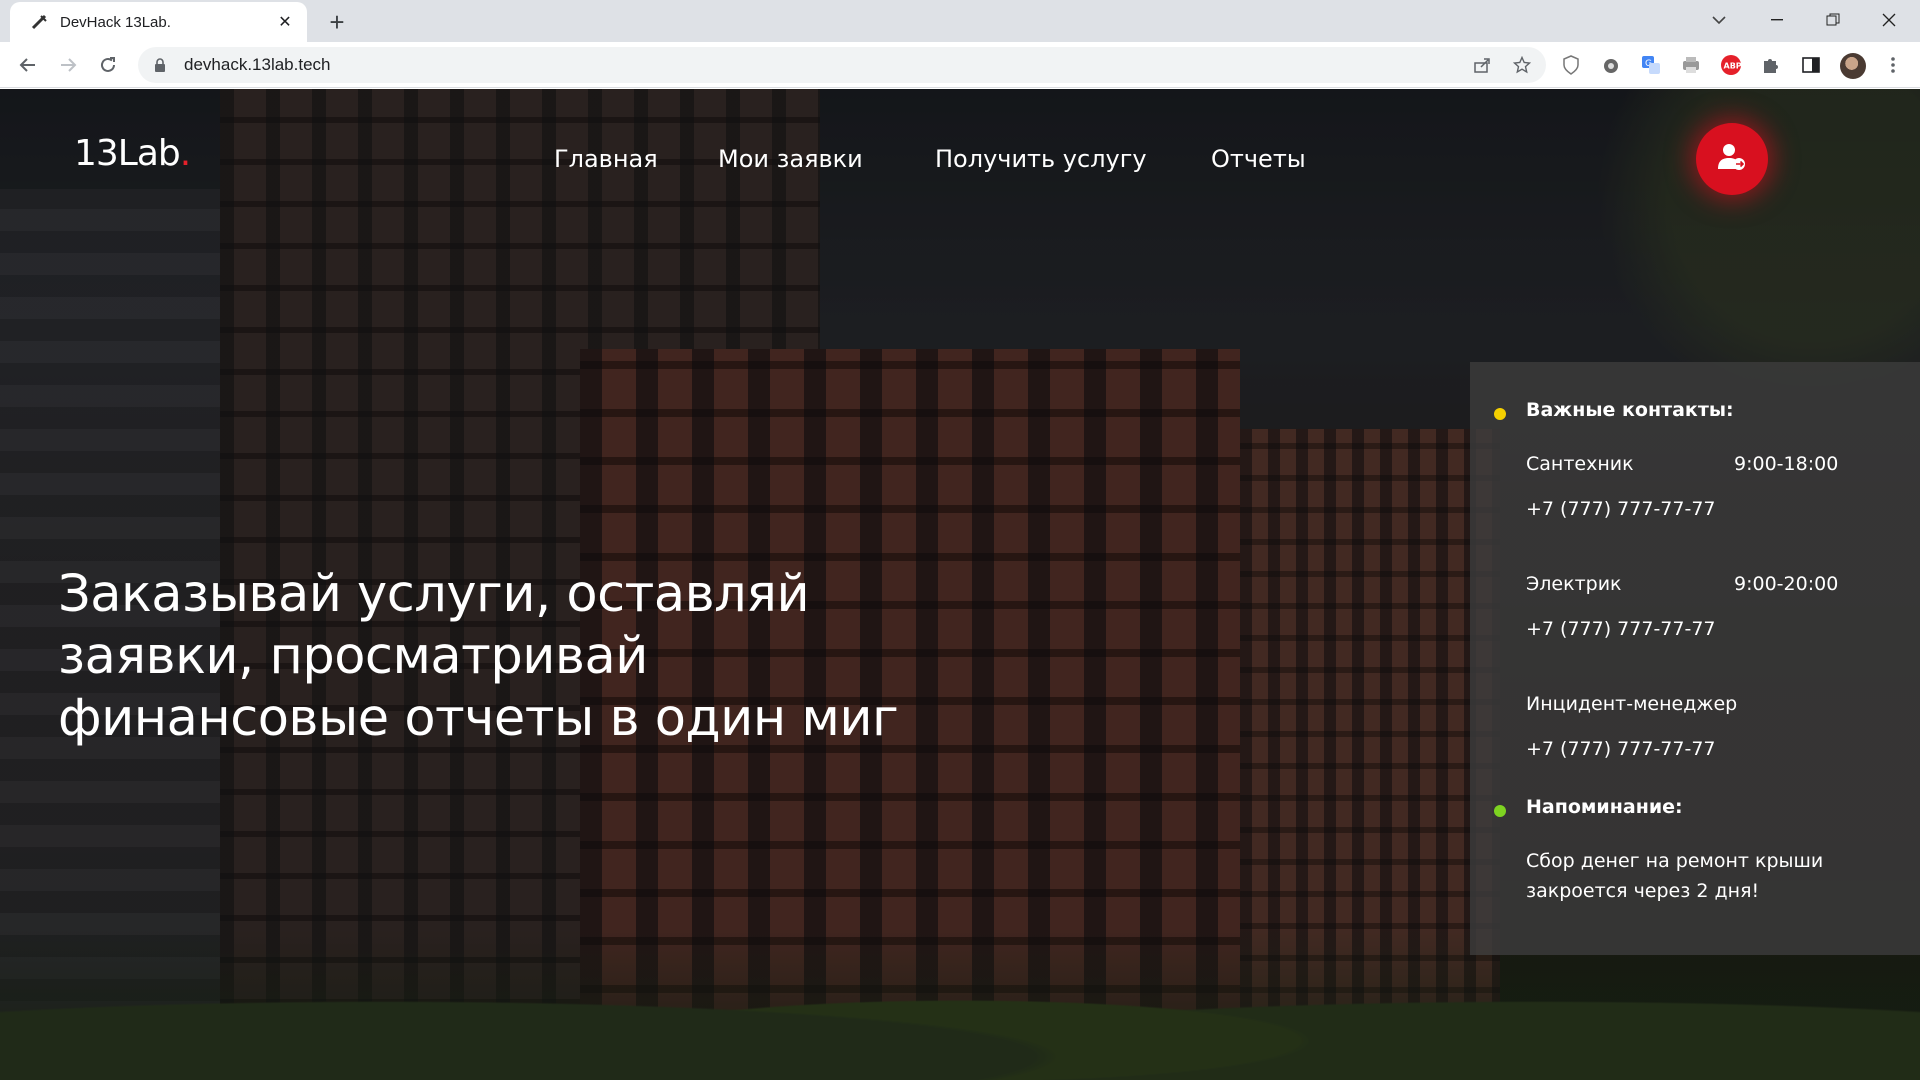 The width and height of the screenshot is (1920, 1080). Describe the element at coordinates (1604, 807) in the screenshot. I see `reminder-heading: Напоминание:` at that location.